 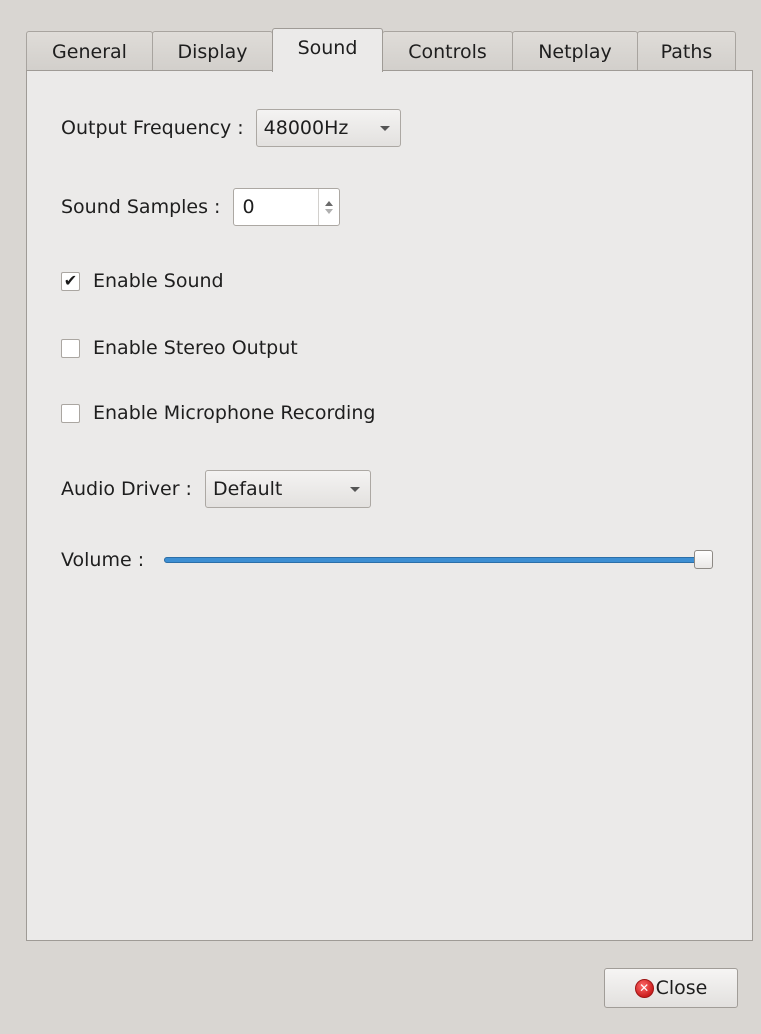 I want to click on close-button: ✕ Close, so click(x=671, y=988).